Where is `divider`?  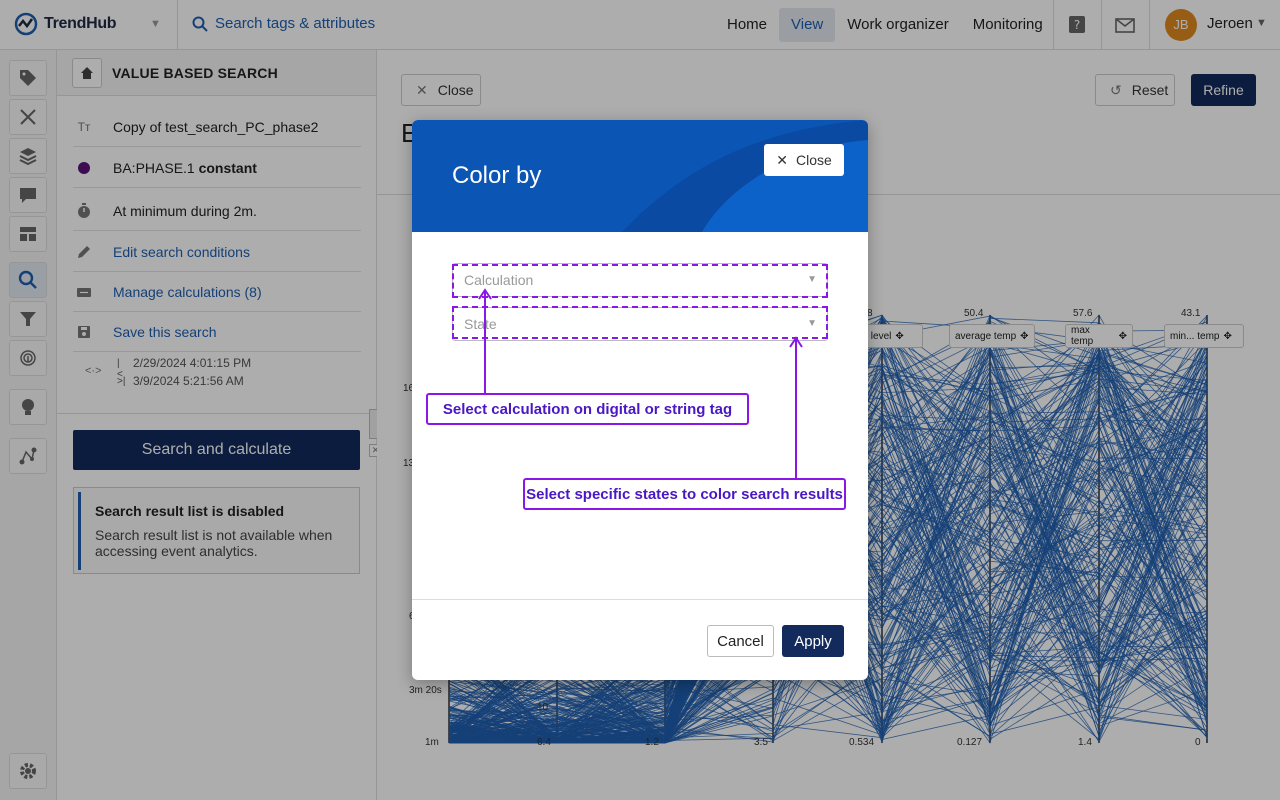
divider is located at coordinates (640, 599).